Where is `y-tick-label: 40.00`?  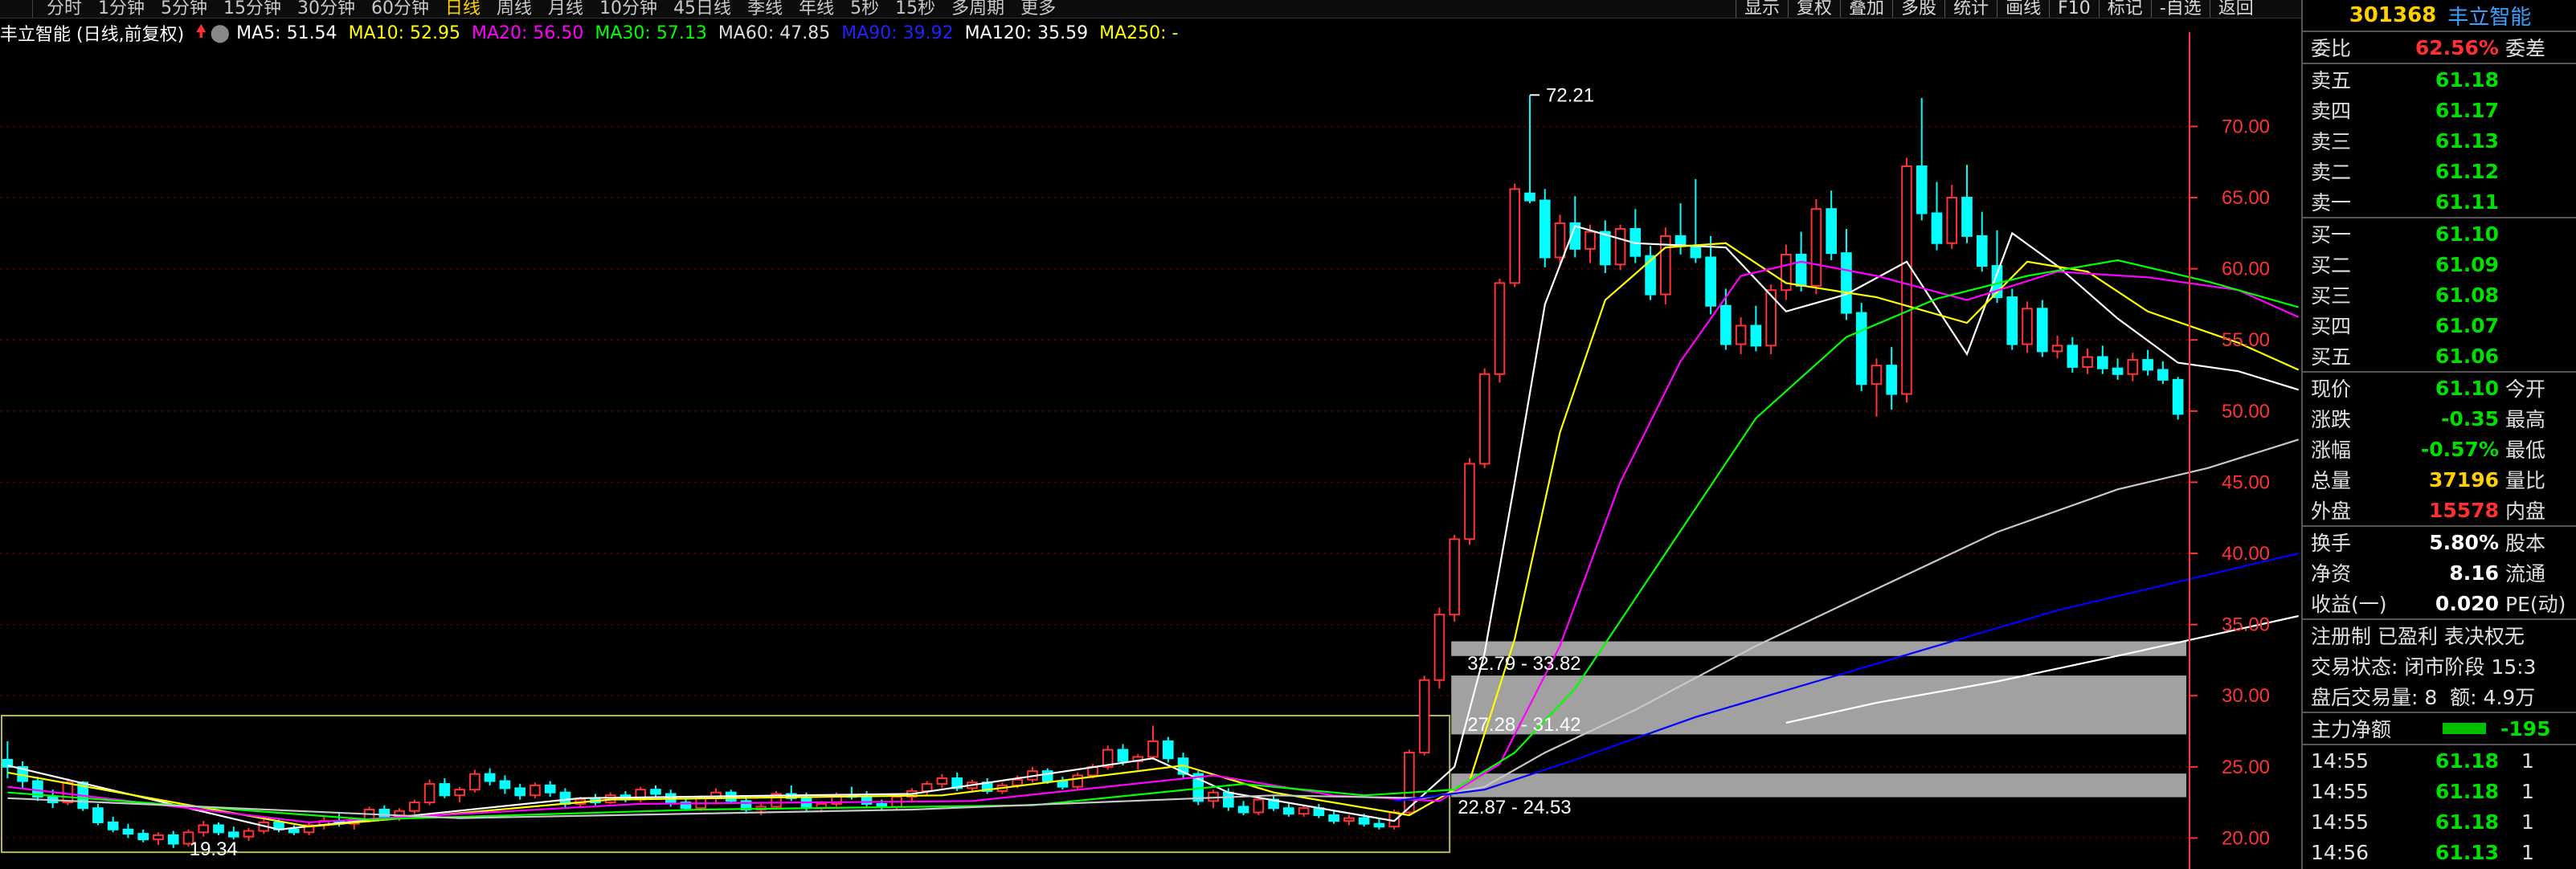 y-tick-label: 40.00 is located at coordinates (2246, 554).